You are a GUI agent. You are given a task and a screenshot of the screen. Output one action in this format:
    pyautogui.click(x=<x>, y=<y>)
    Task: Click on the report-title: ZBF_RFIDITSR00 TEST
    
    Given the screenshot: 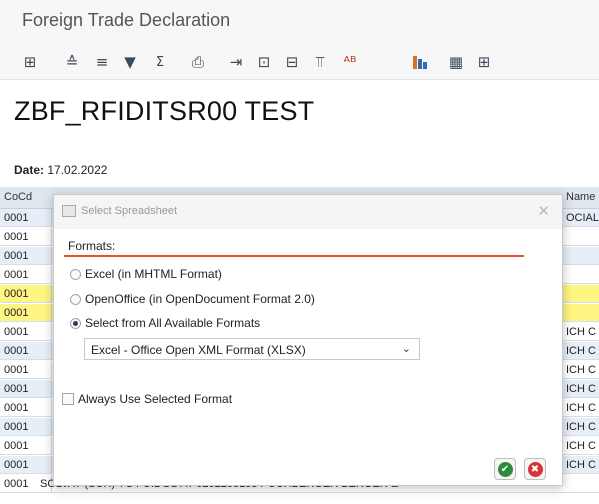 What is the action you would take?
    pyautogui.click(x=164, y=111)
    